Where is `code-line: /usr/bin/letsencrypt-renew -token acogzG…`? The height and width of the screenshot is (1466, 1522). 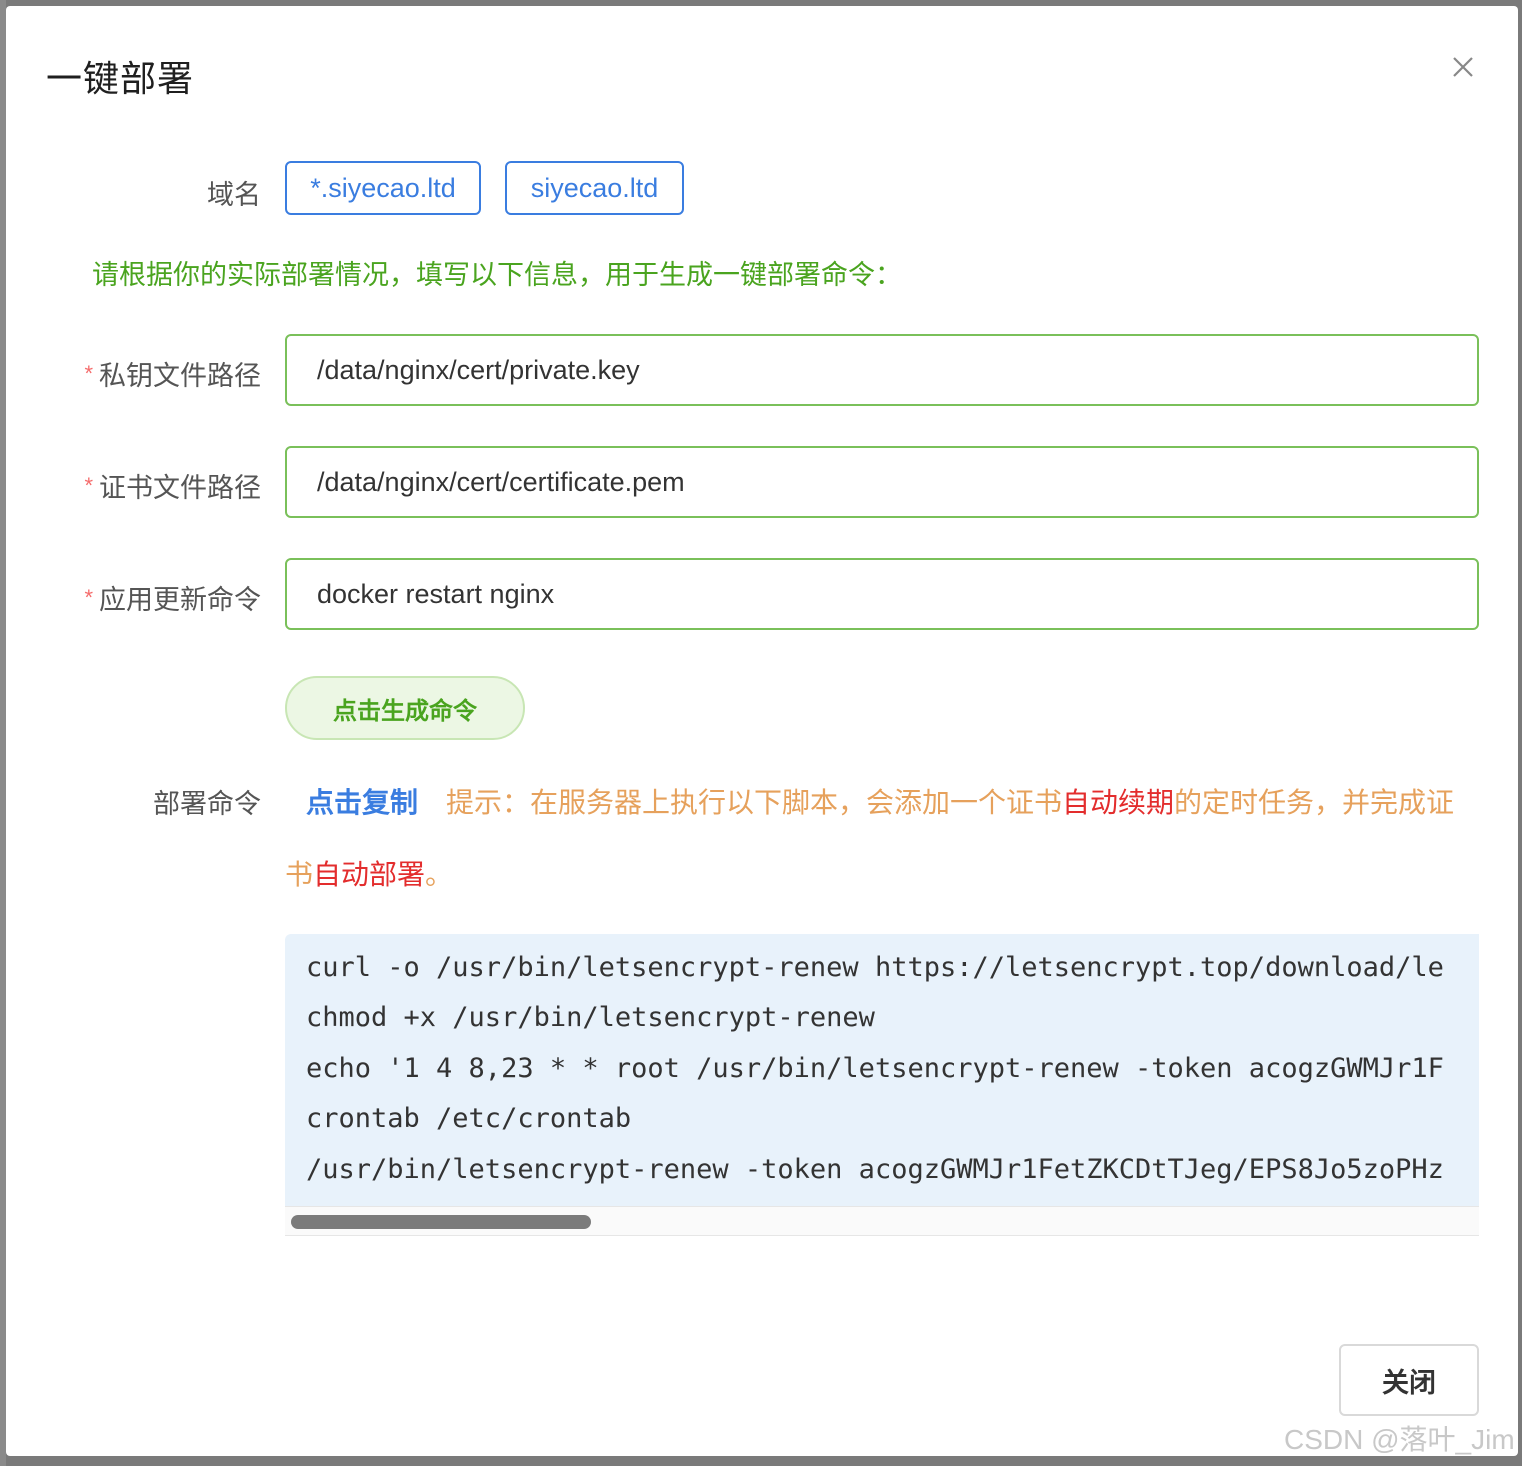
code-line: /usr/bin/letsencrypt-renew -token acogzG… is located at coordinates (875, 1169).